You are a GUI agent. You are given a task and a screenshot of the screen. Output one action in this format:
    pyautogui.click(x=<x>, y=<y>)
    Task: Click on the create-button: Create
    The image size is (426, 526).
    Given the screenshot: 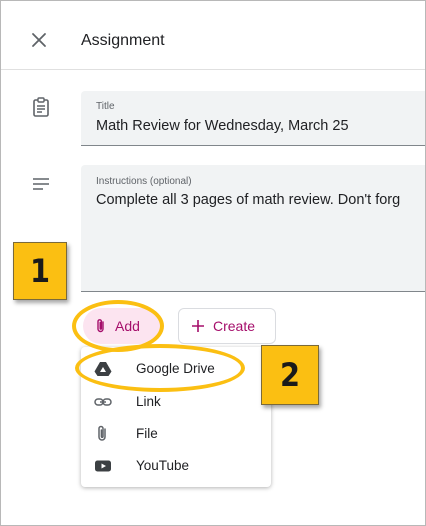 What is the action you would take?
    pyautogui.click(x=227, y=326)
    